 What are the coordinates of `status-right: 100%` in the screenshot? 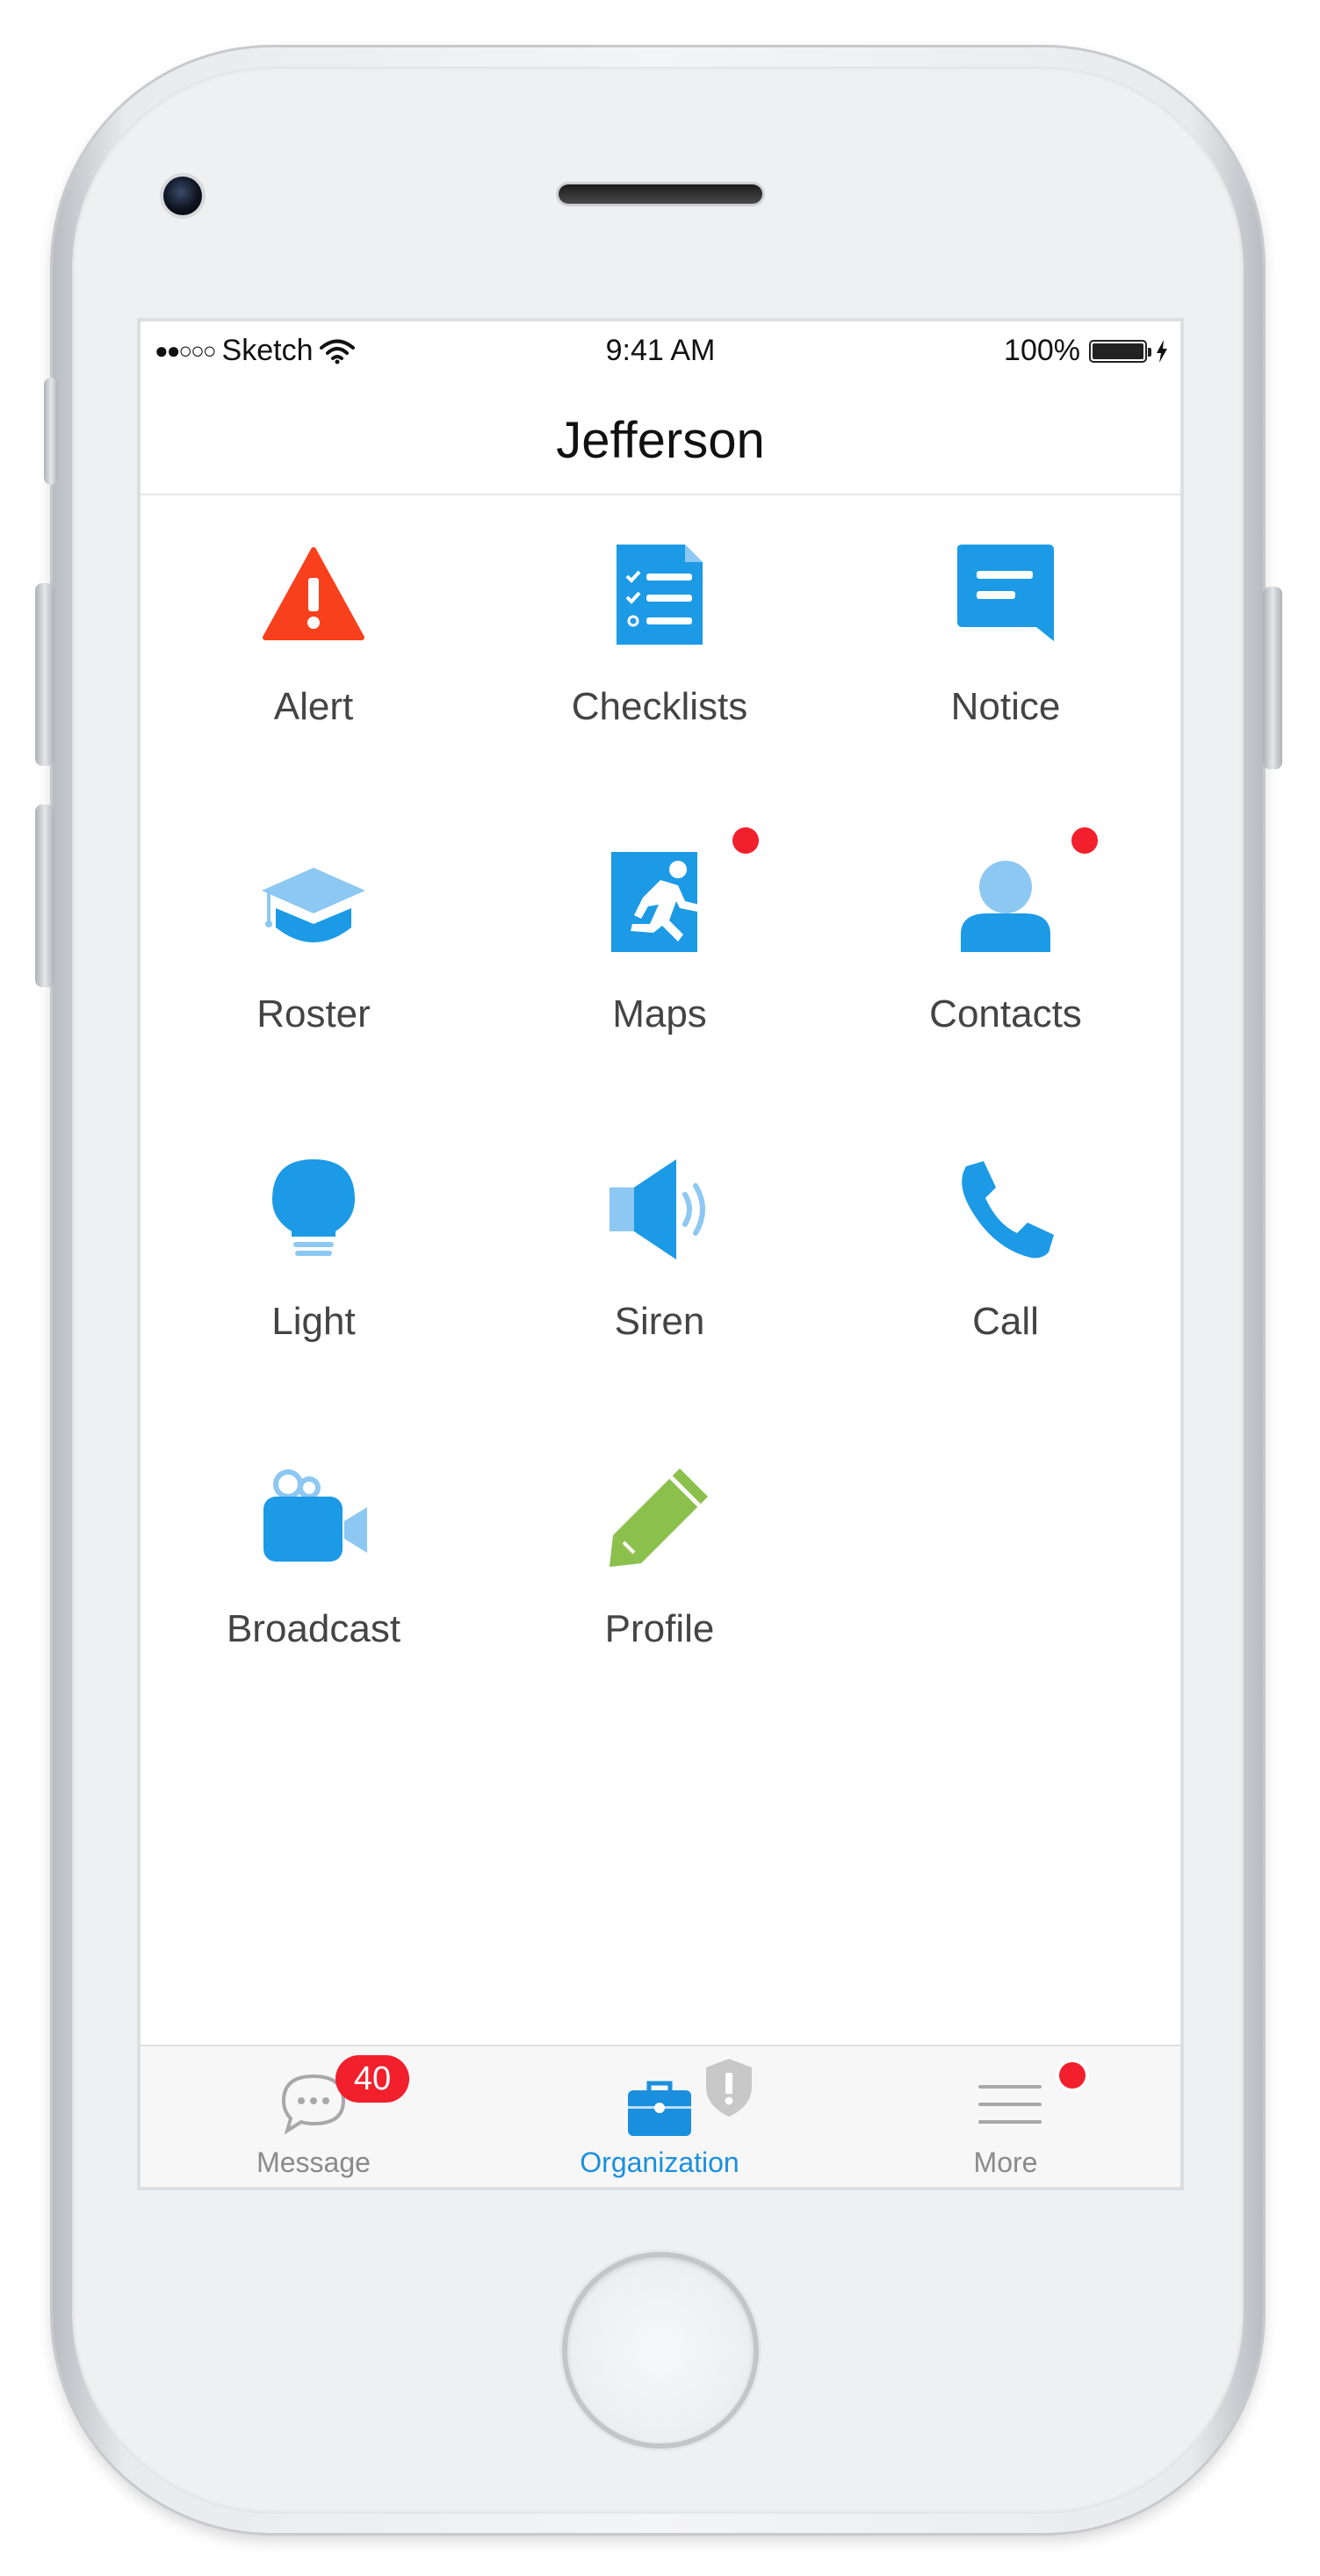 It's located at (1086, 351).